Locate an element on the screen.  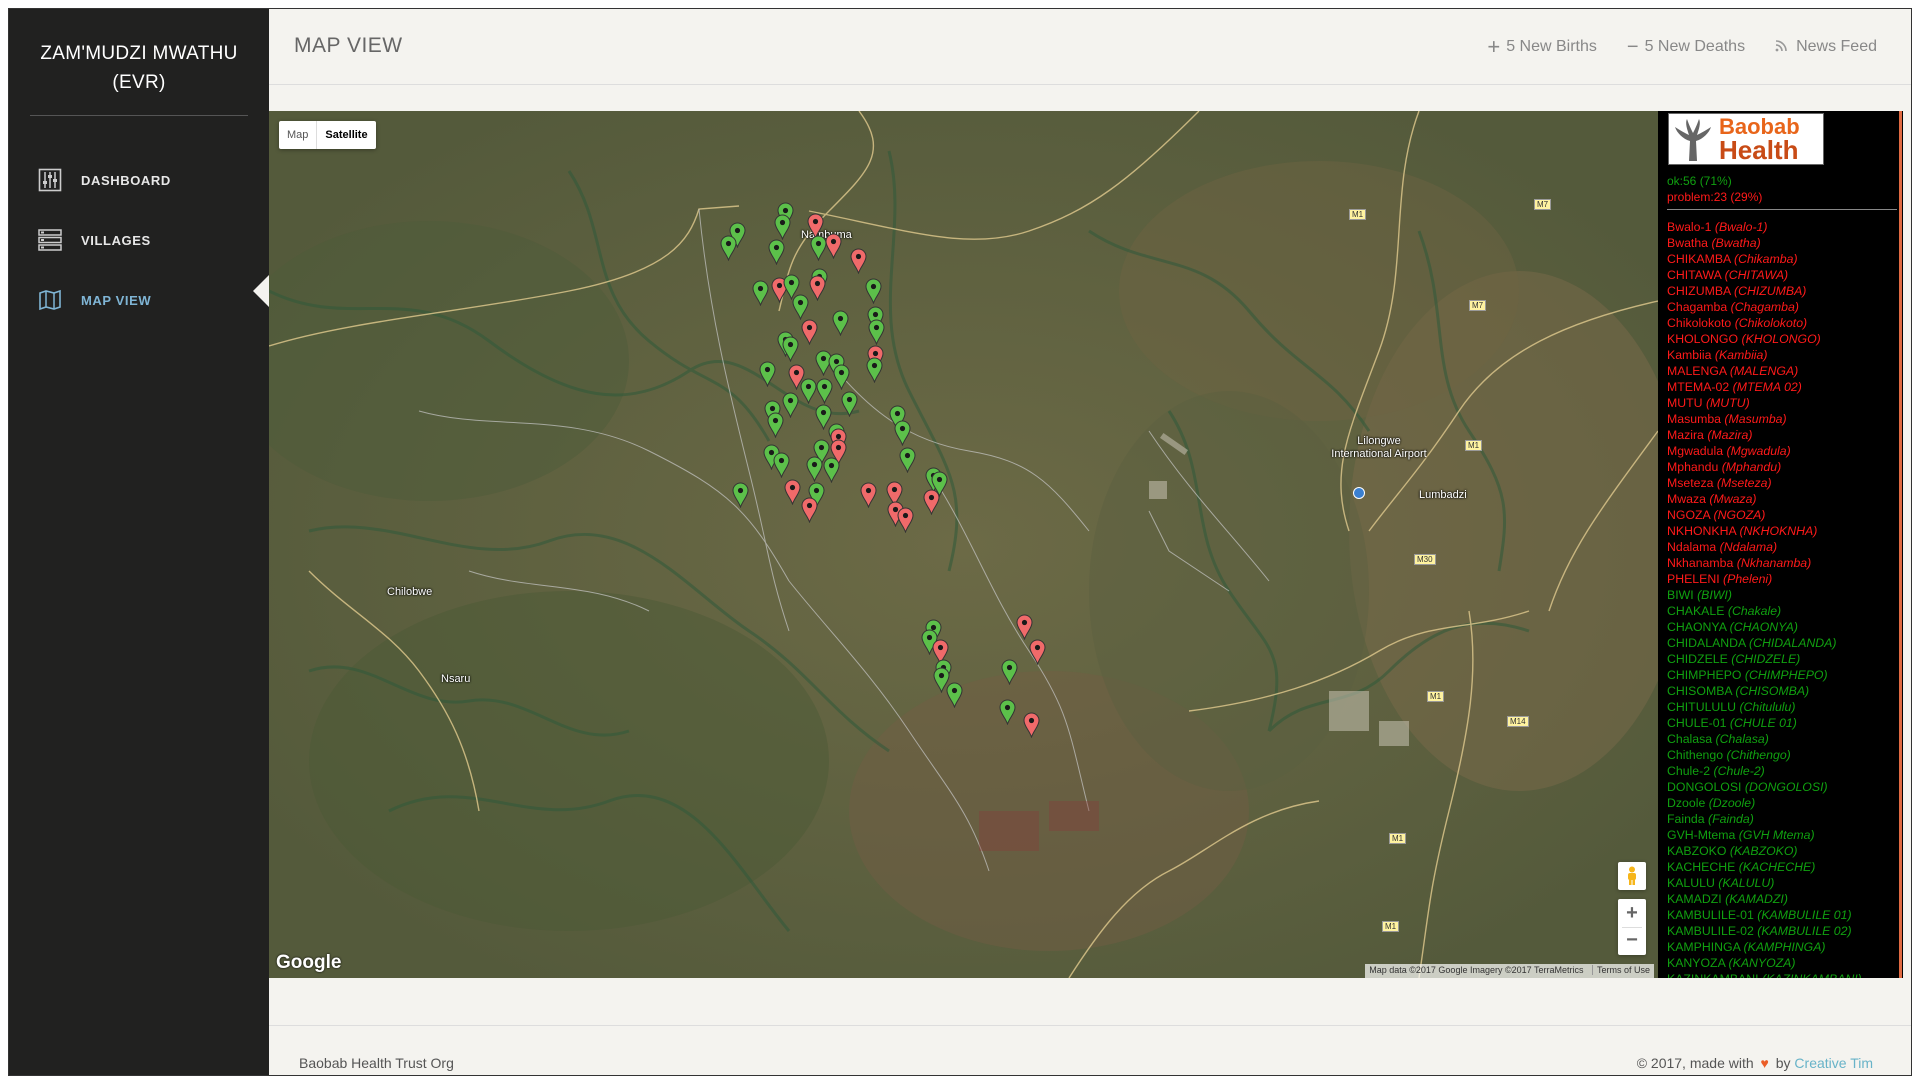
village-list-item: Bwatha (Bwatha) is located at coordinates (1764, 243).